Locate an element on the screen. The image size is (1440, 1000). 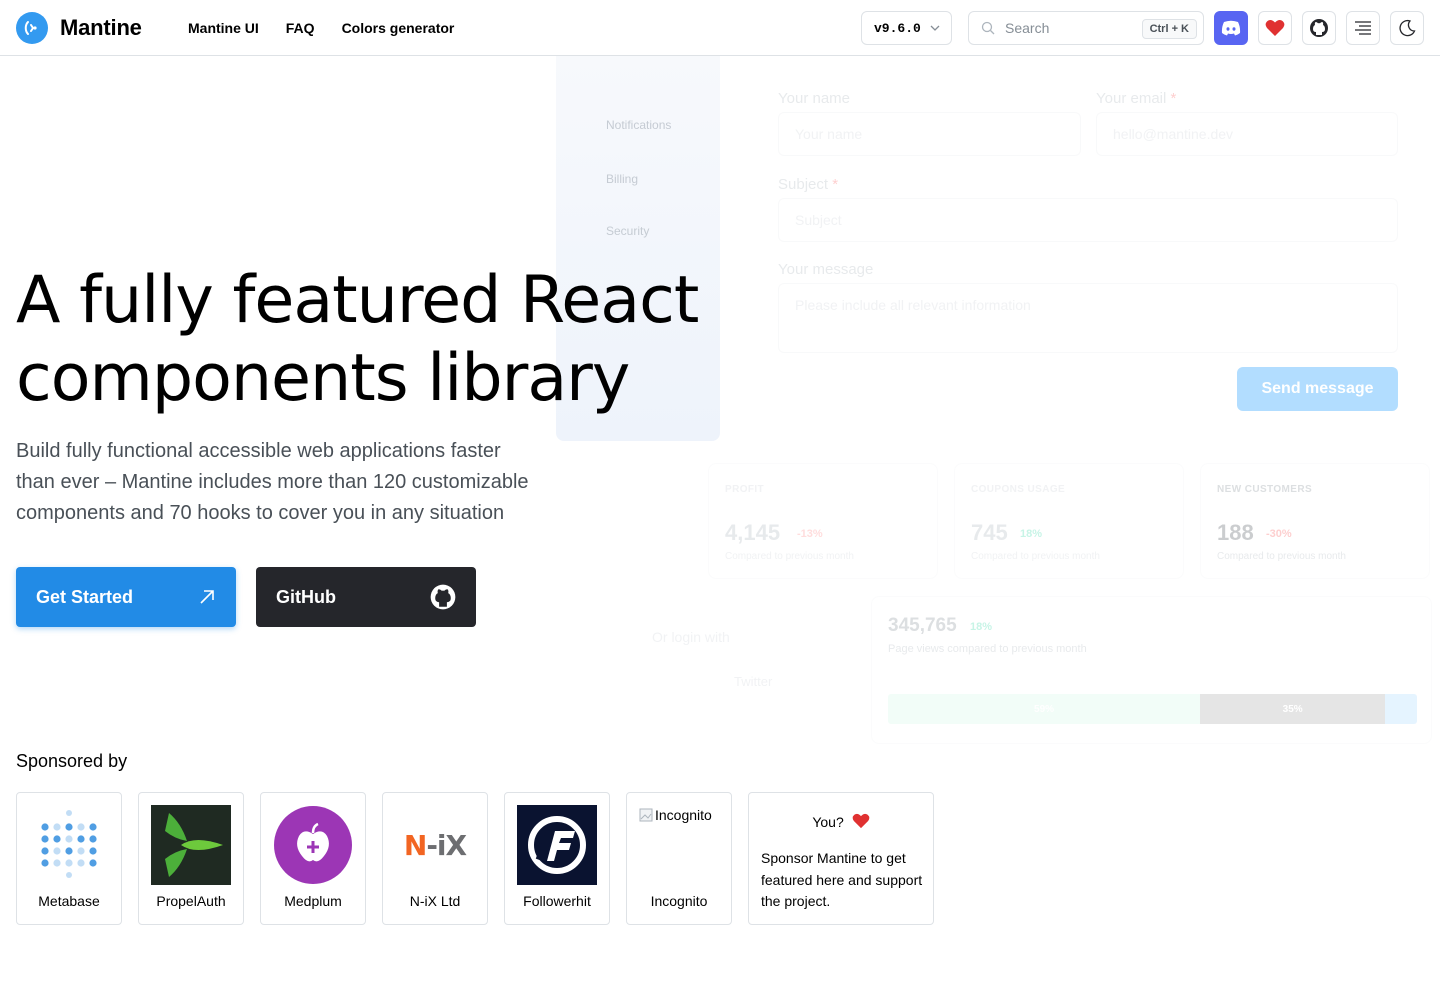
search-shortcut: Ctrl + K is located at coordinates (1169, 29).